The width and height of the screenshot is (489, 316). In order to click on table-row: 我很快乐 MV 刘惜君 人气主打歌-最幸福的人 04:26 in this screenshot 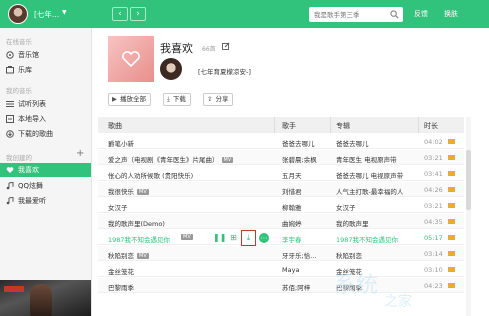, I will do `click(281, 189)`.